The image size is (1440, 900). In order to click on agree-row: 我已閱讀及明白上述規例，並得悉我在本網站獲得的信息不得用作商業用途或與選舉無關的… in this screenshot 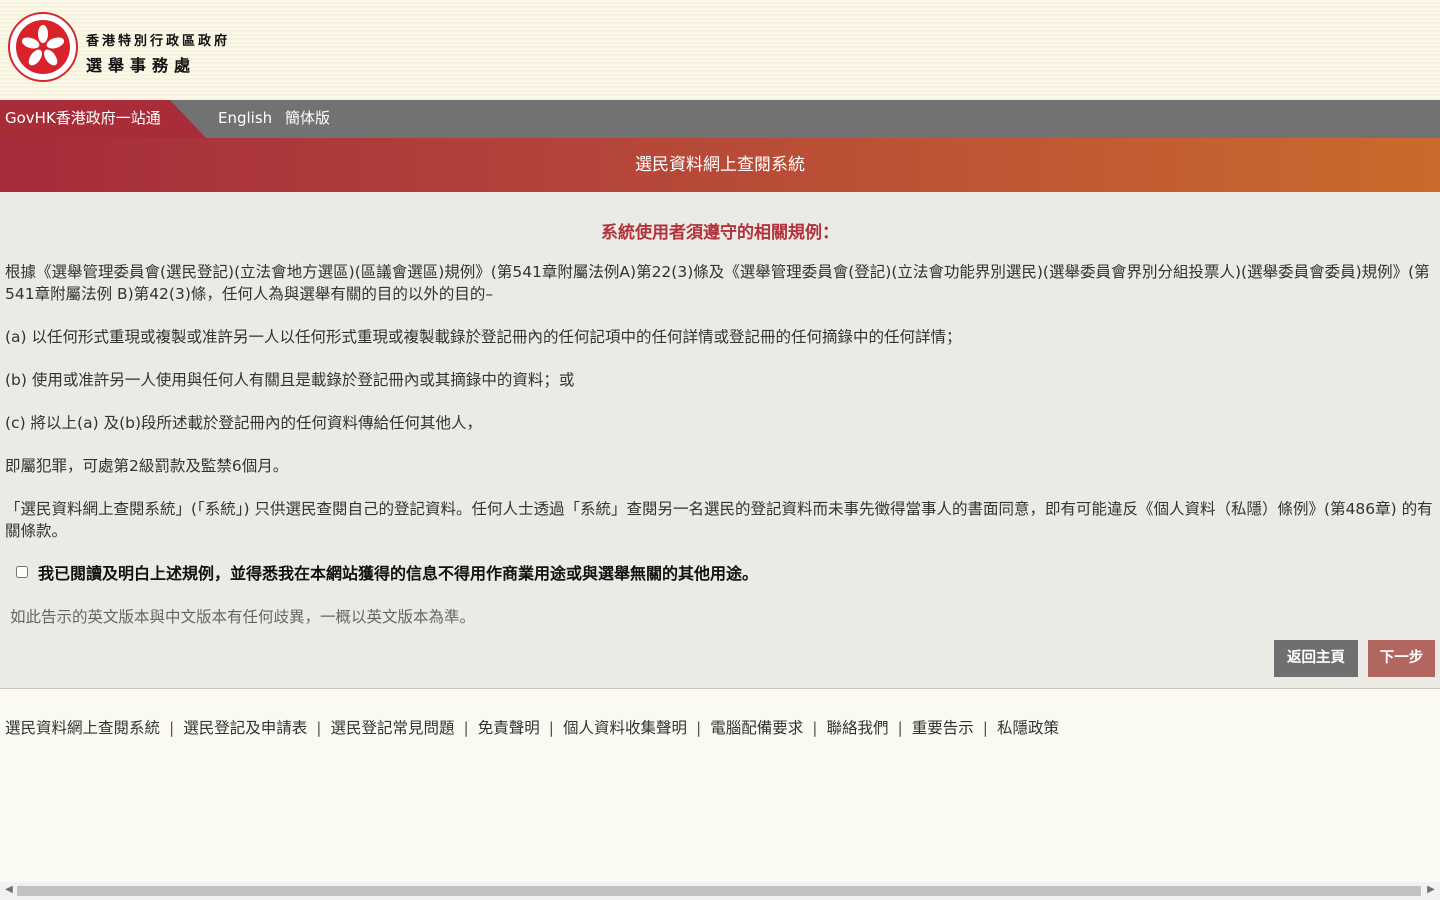, I will do `click(387, 572)`.